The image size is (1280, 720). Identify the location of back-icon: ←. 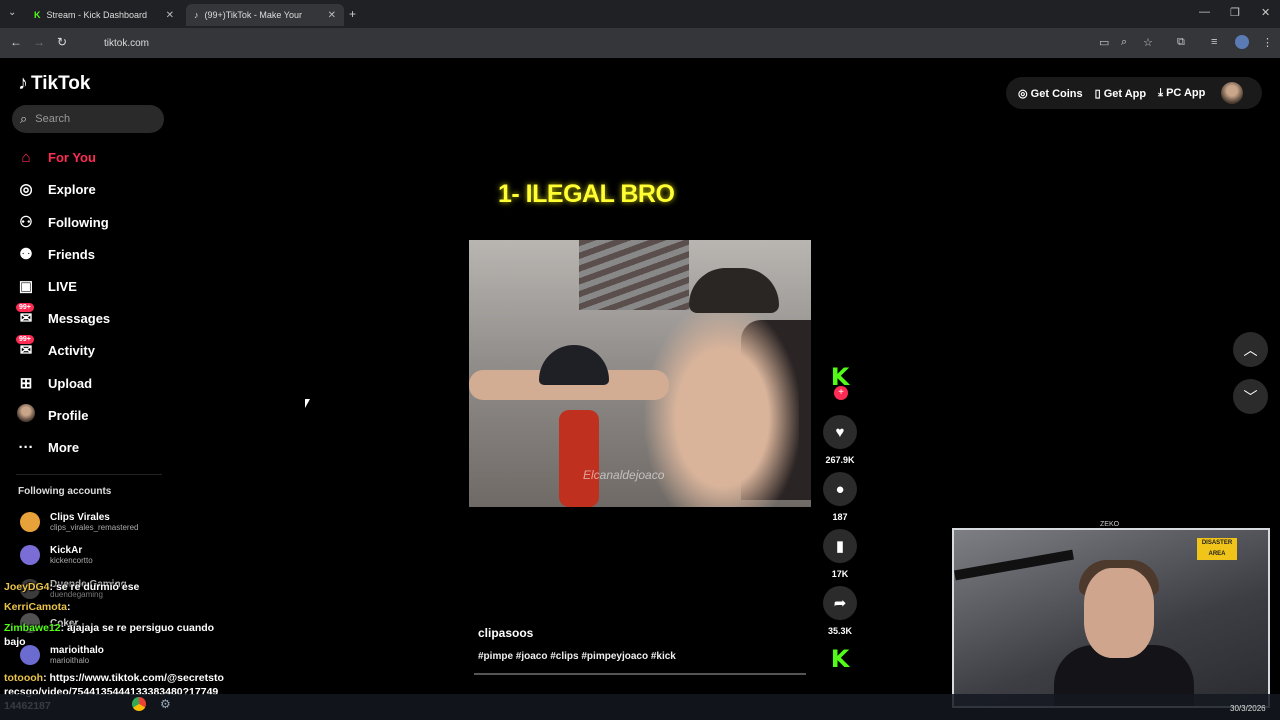
(16, 42).